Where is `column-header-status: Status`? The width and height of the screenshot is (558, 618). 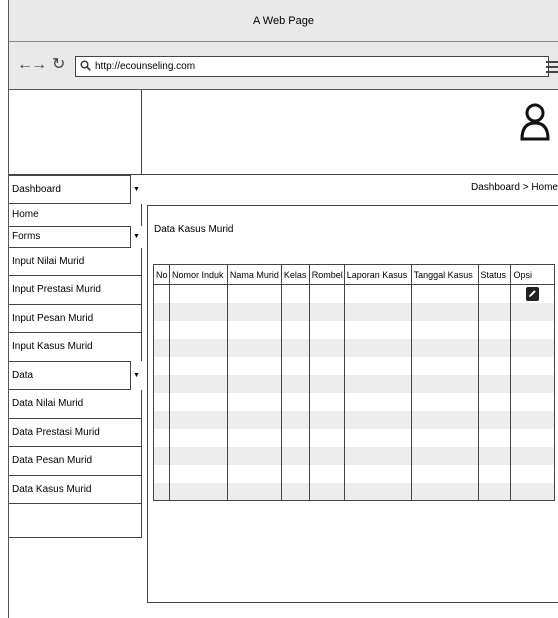
column-header-status: Status is located at coordinates (494, 274).